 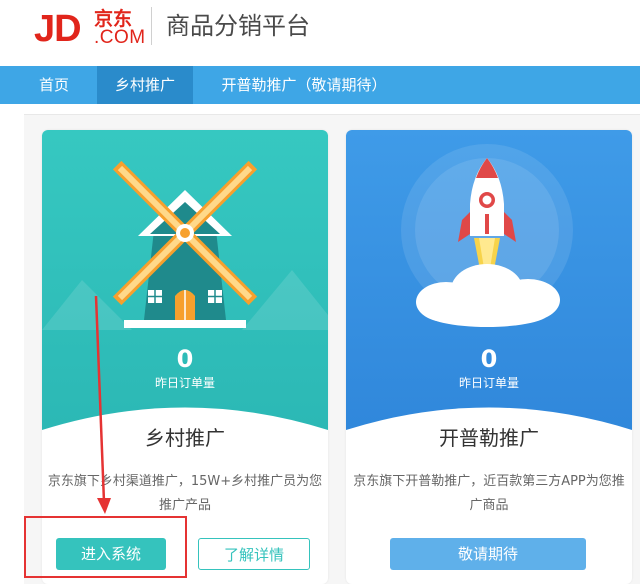 I want to click on annotation-highlight-box, so click(x=105, y=547).